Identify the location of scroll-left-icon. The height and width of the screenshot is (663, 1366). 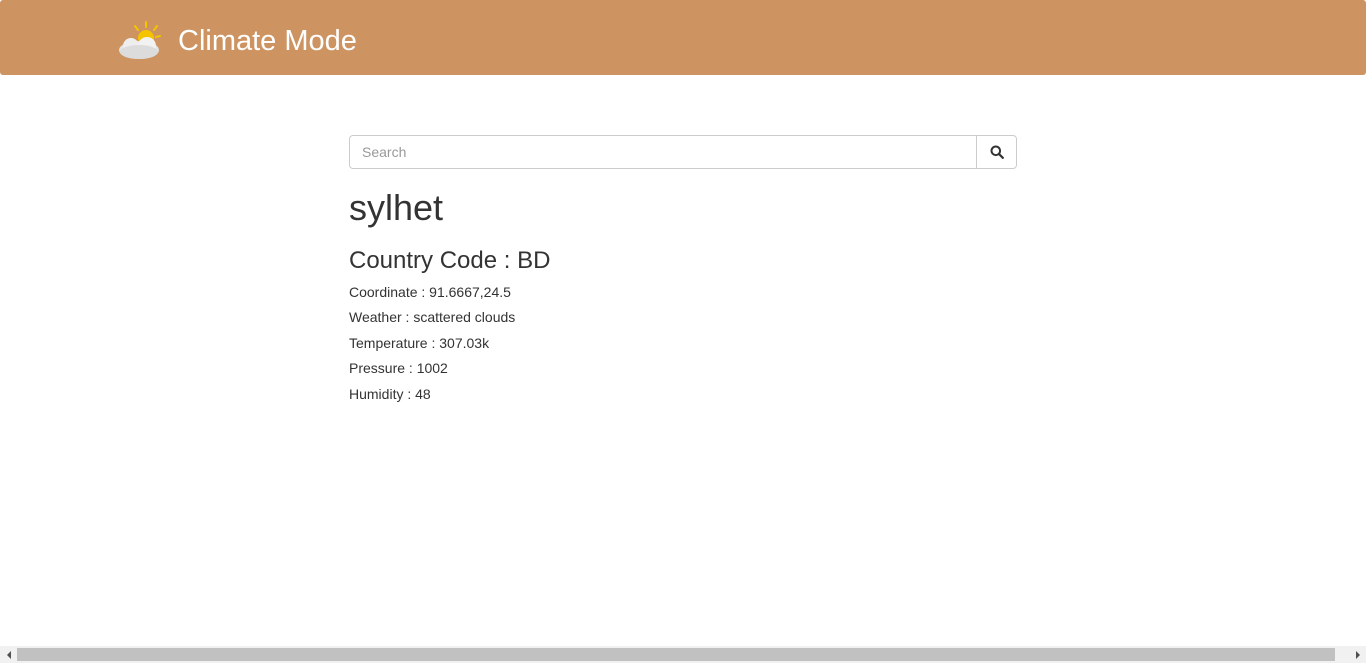
(8, 654).